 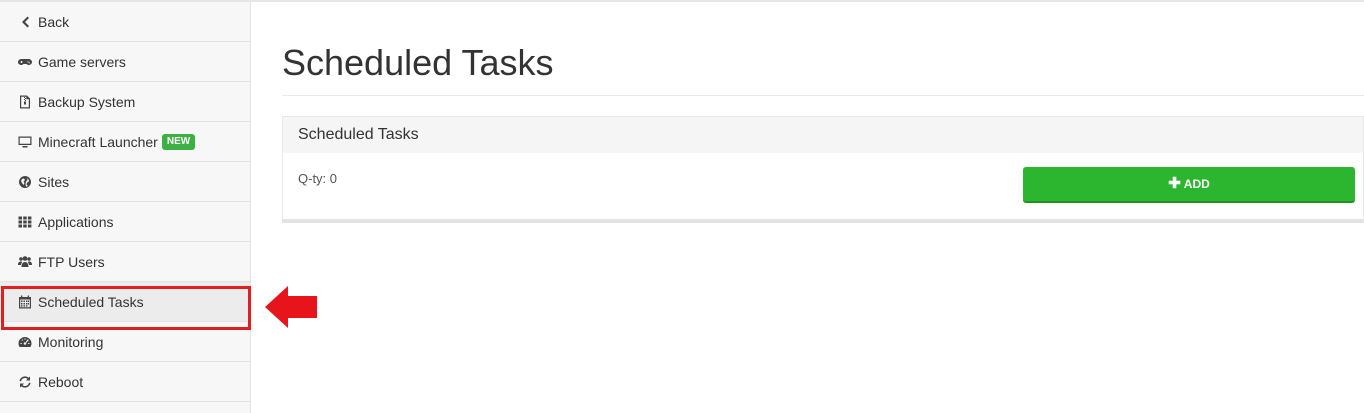 I want to click on sidebar-item-label: FTP Users, so click(x=71, y=261).